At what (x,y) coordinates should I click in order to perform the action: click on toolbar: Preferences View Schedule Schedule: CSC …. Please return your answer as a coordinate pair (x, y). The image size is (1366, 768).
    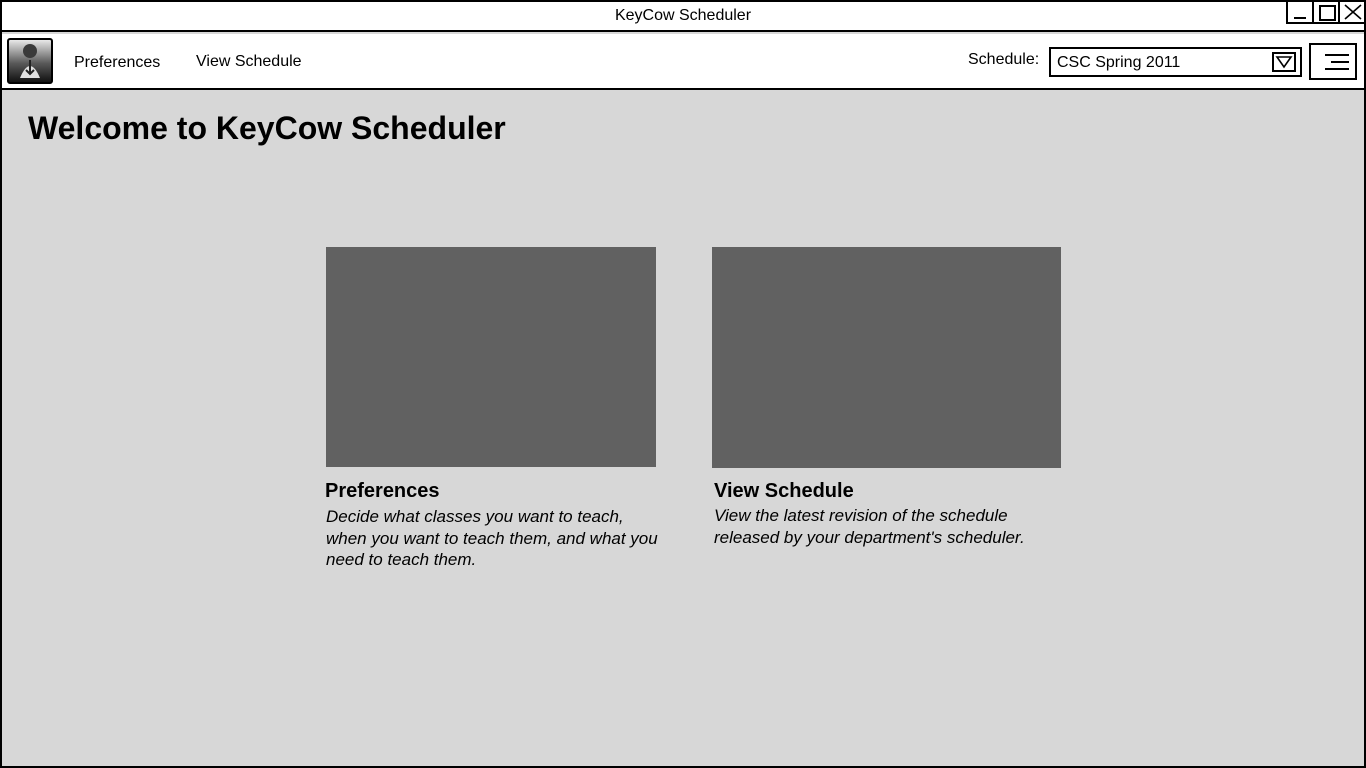
    Looking at the image, I should click on (683, 62).